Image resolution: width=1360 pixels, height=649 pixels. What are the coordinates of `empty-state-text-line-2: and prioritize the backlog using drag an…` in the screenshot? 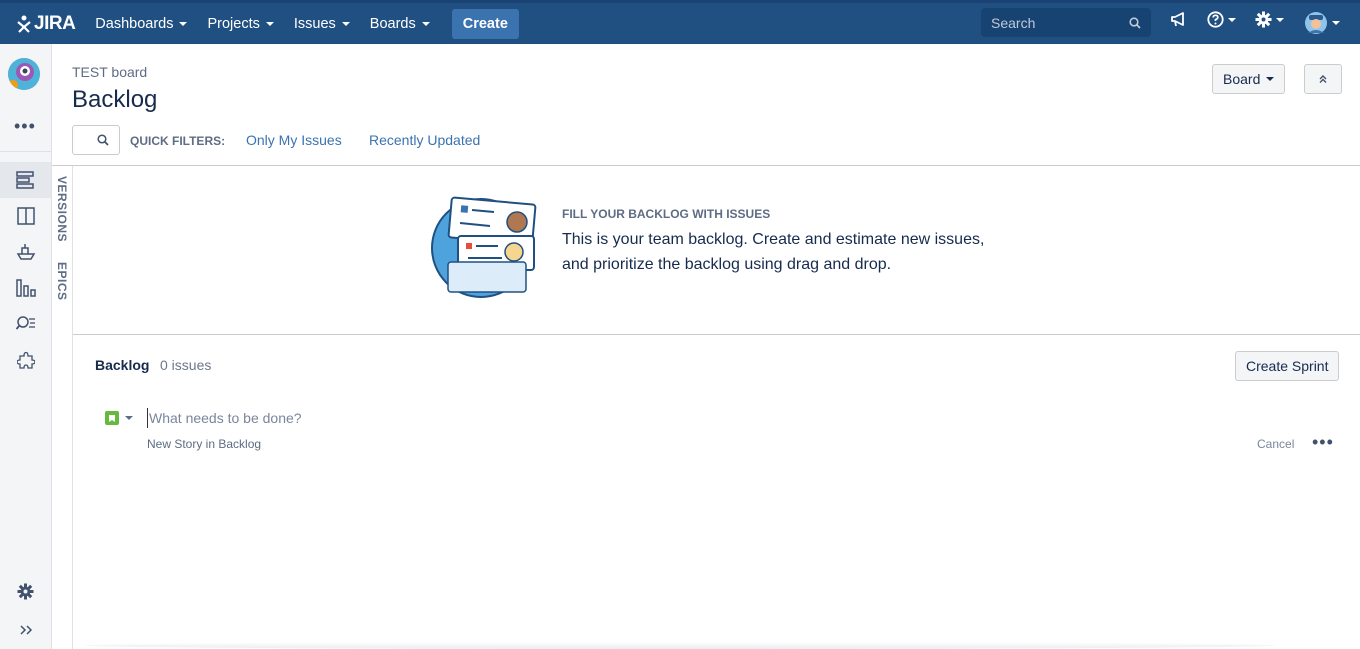 It's located at (727, 264).